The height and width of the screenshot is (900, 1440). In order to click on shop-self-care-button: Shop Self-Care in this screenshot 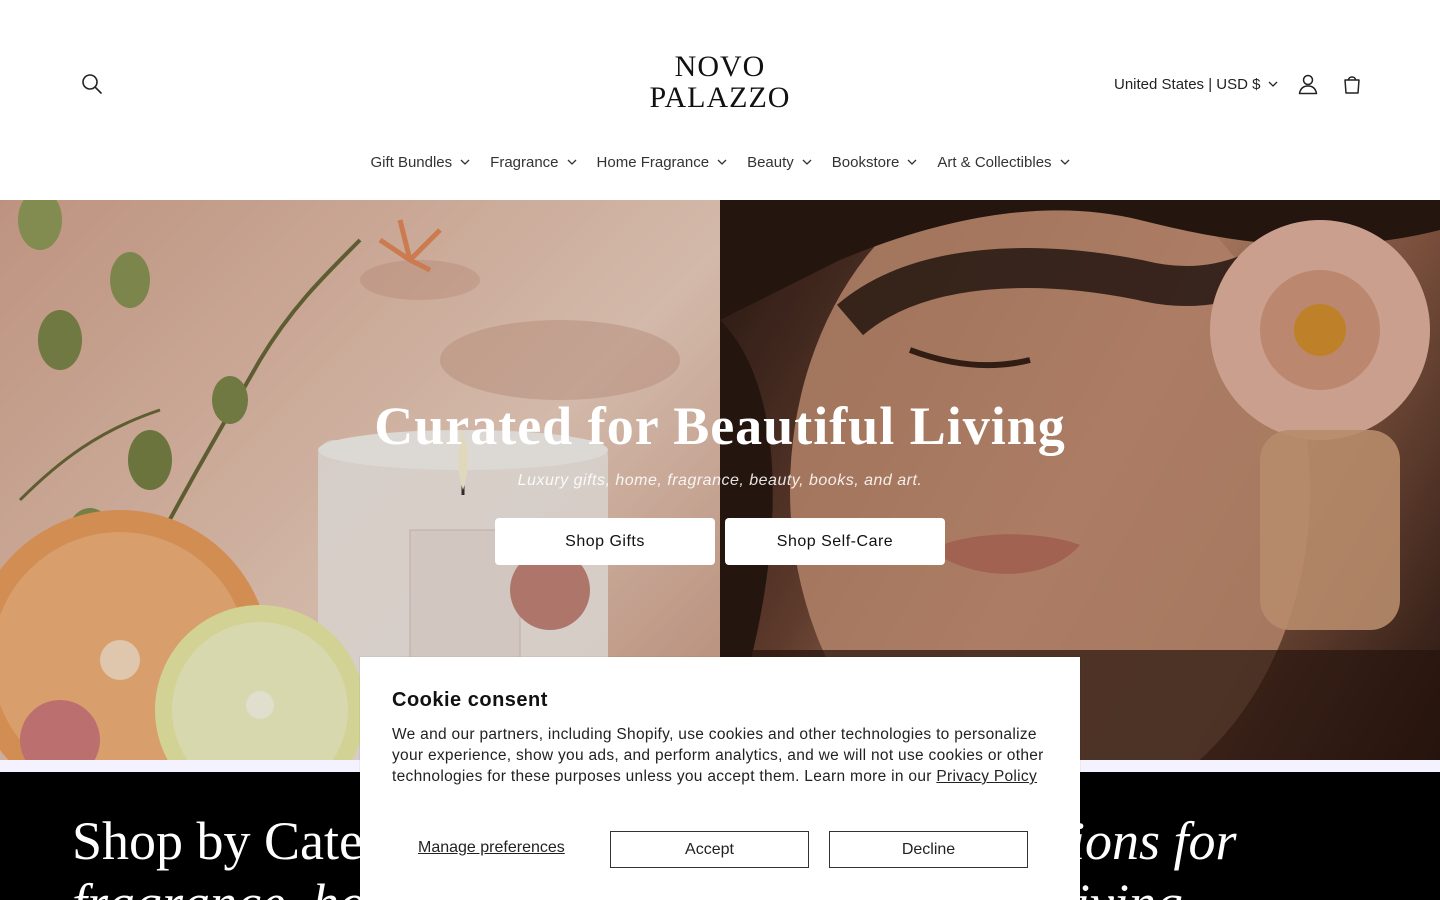, I will do `click(835, 541)`.